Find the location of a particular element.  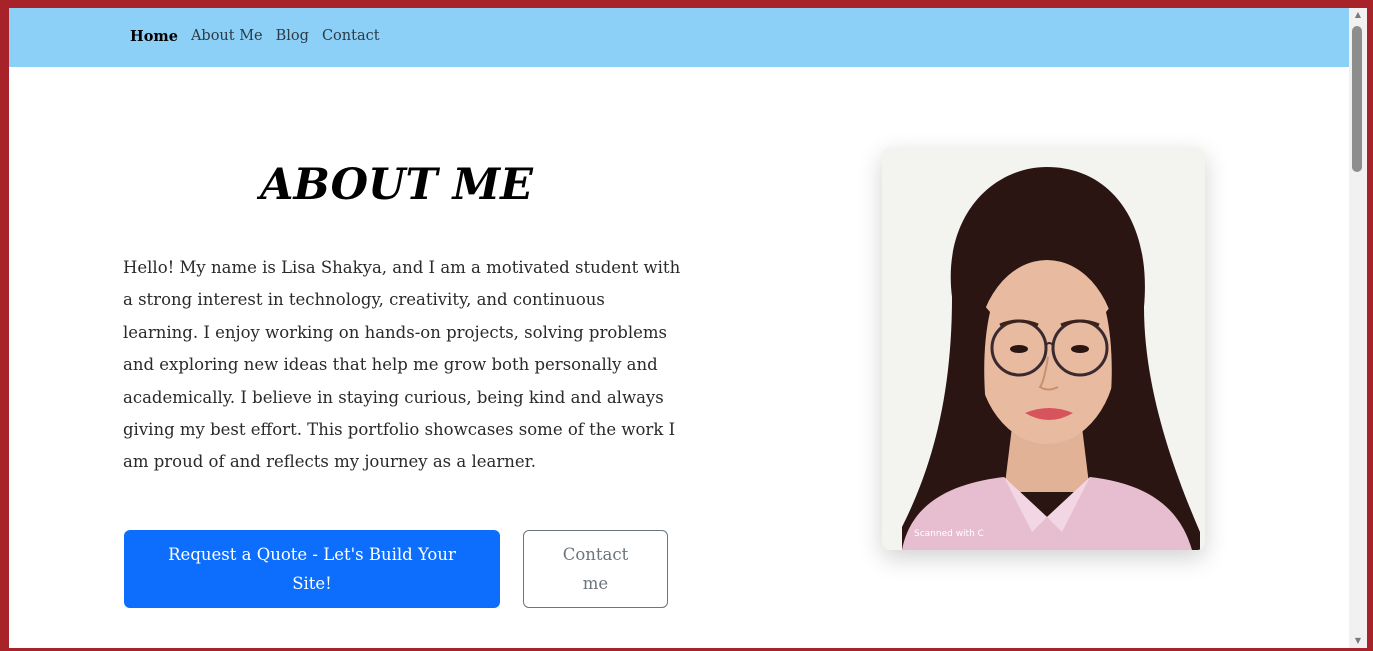

profile-photo: Scanned with C is located at coordinates (1043, 348).